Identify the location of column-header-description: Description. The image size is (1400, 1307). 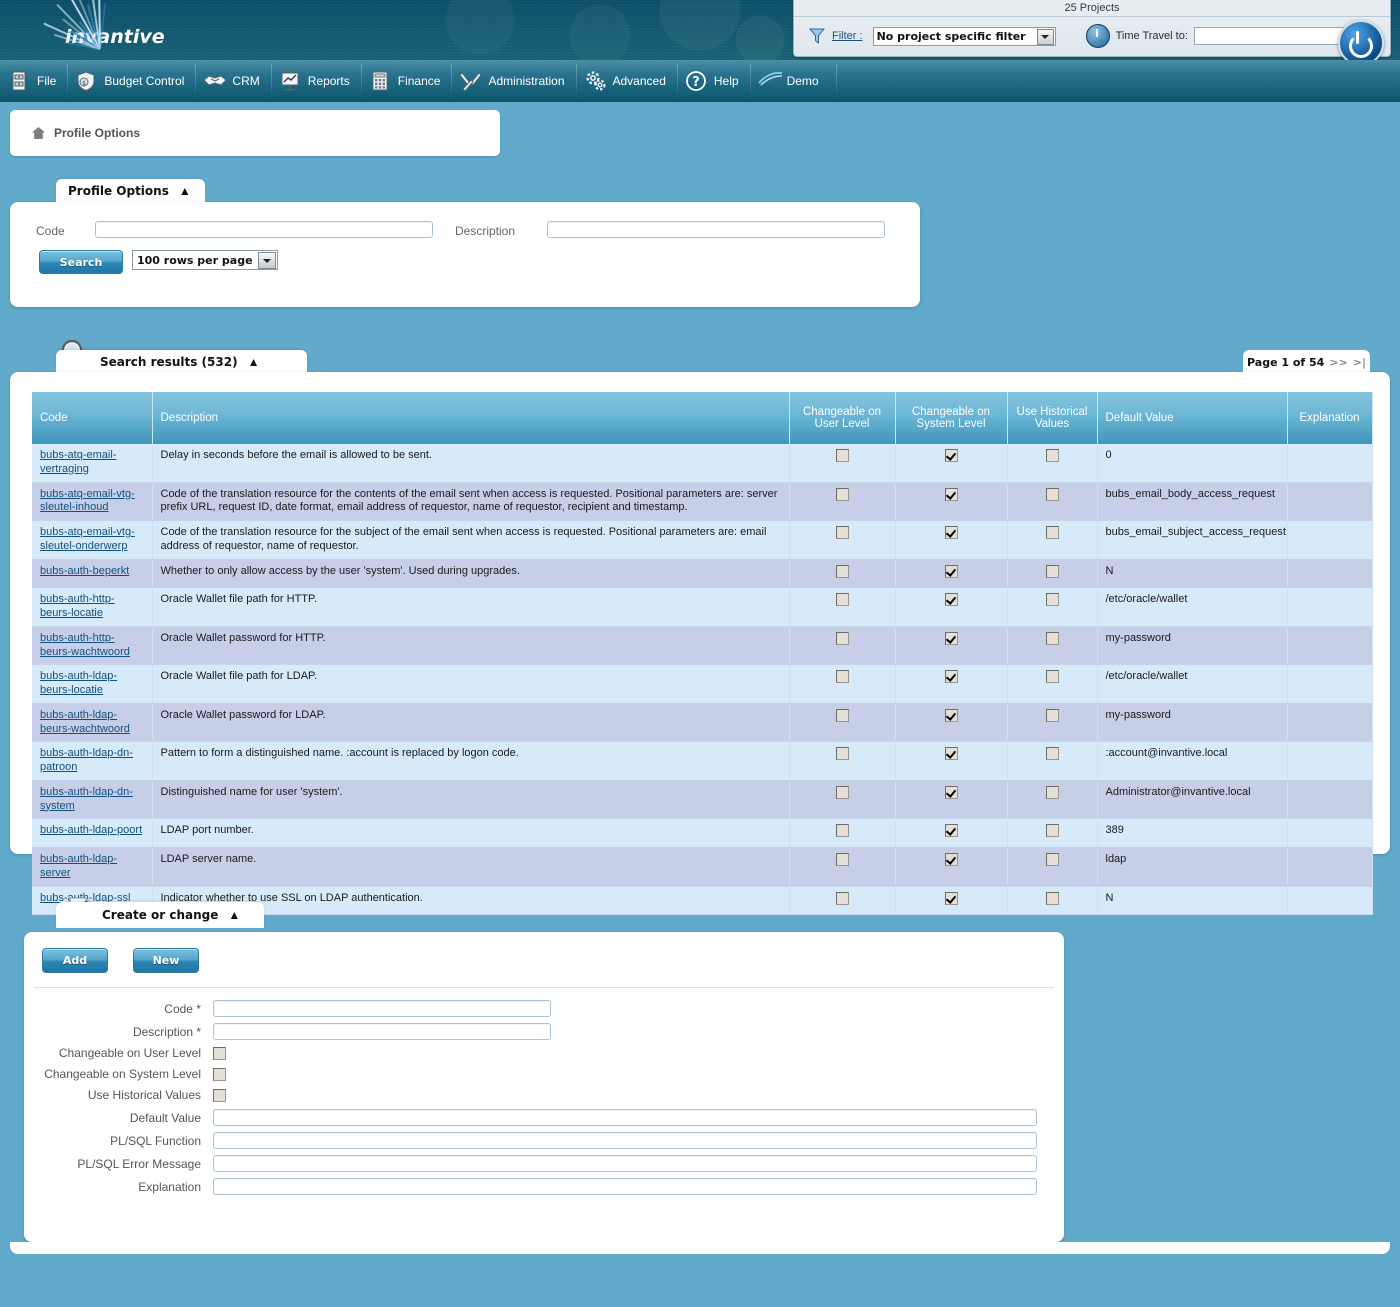
(471, 418).